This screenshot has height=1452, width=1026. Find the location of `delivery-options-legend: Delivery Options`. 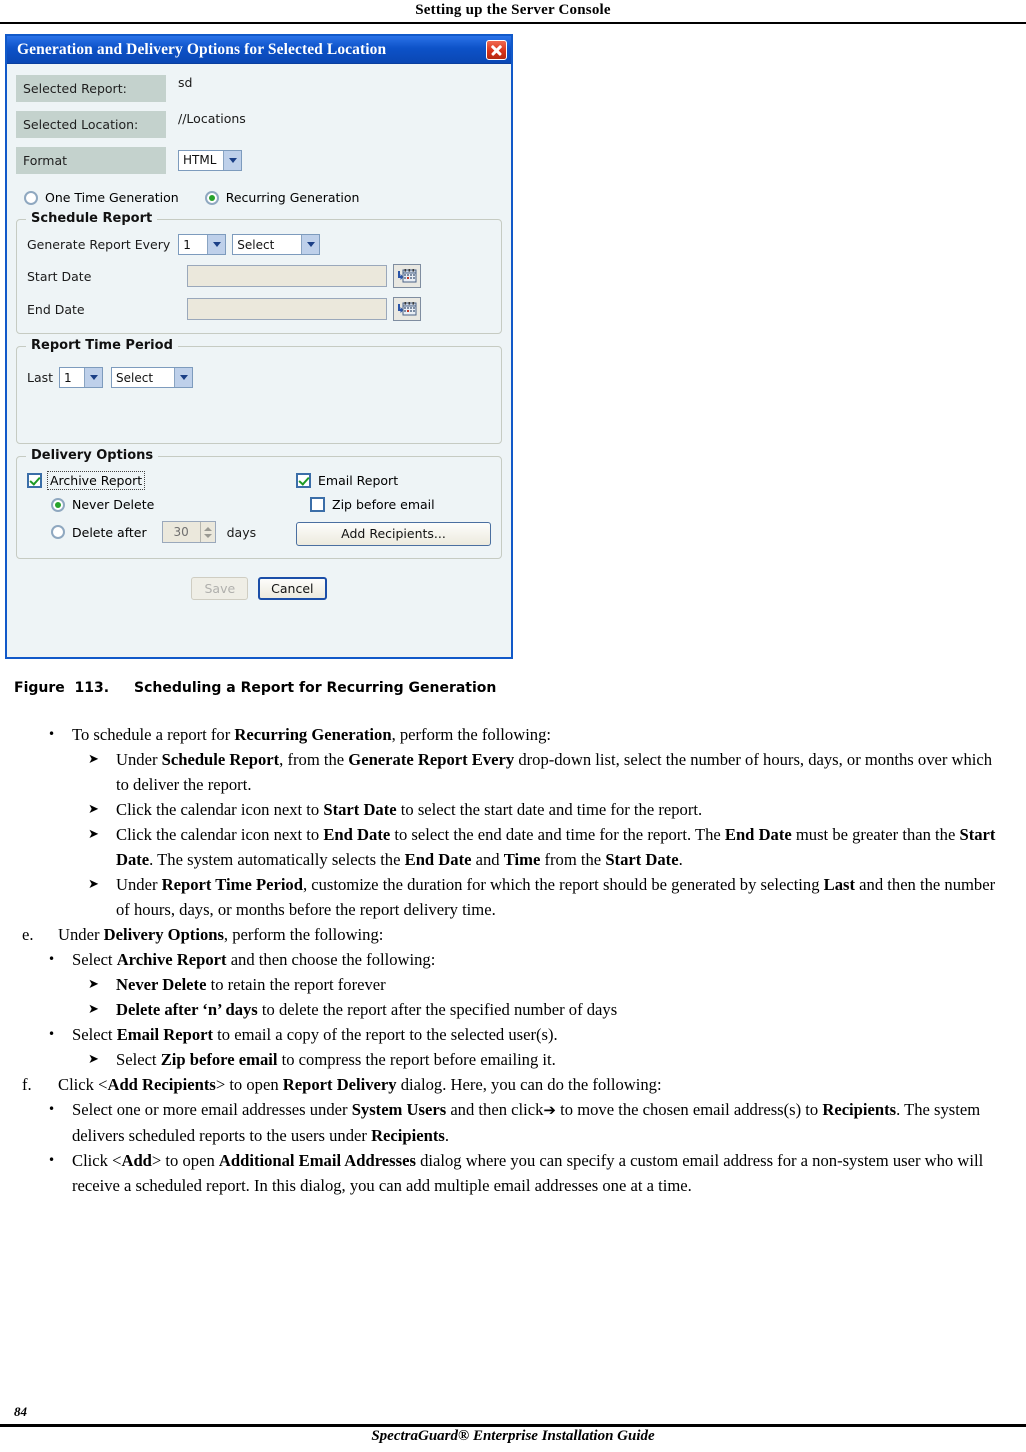

delivery-options-legend: Delivery Options is located at coordinates (92, 455).